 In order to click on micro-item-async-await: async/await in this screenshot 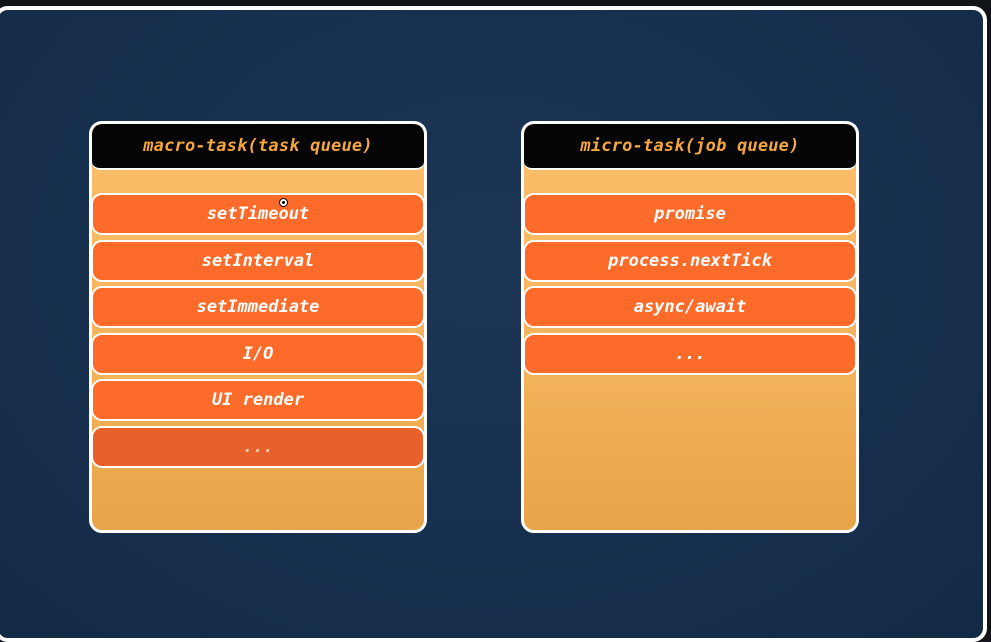, I will do `click(690, 307)`.